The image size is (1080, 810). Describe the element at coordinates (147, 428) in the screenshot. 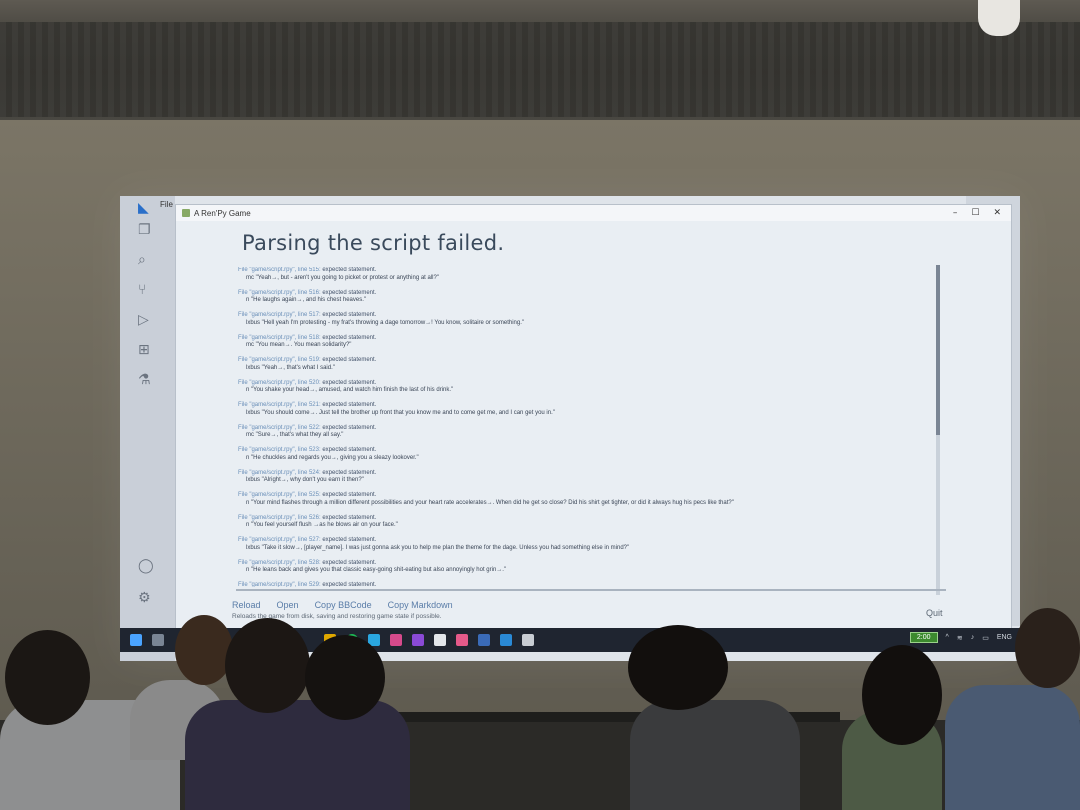

I see `vscode-activity-bar: File ◣ ❐ ⌕ ⑂ ▷ ⊞ ⚗ ◯ ⚙` at that location.